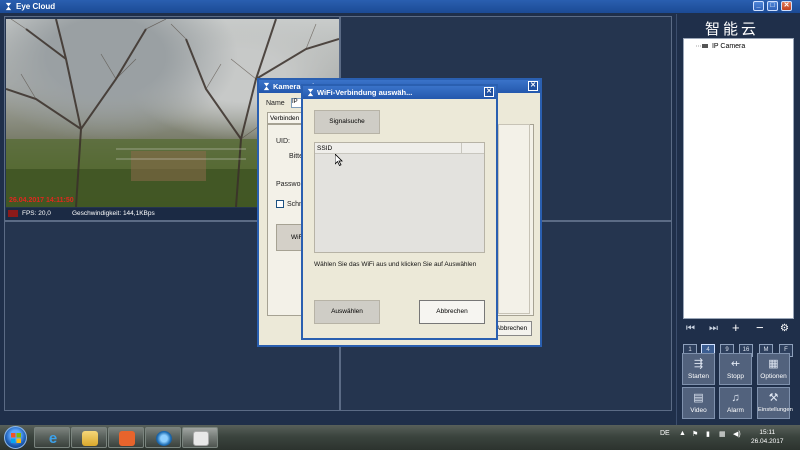 The image size is (800, 450). I want to click on settings-label: Einstellungen, so click(775, 410).